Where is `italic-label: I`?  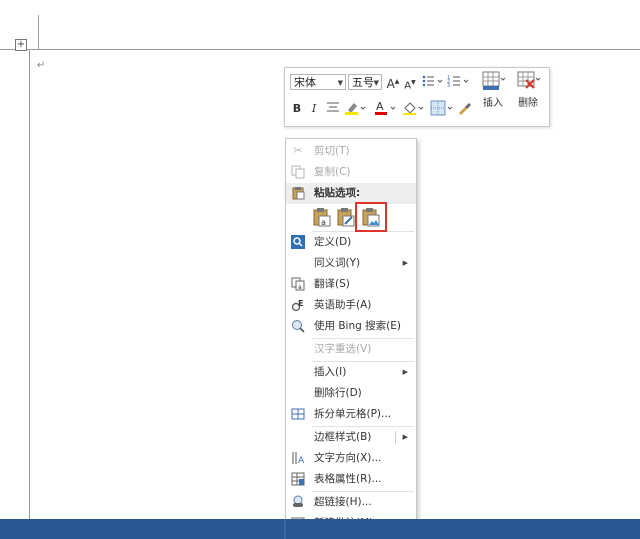 italic-label: I is located at coordinates (314, 108).